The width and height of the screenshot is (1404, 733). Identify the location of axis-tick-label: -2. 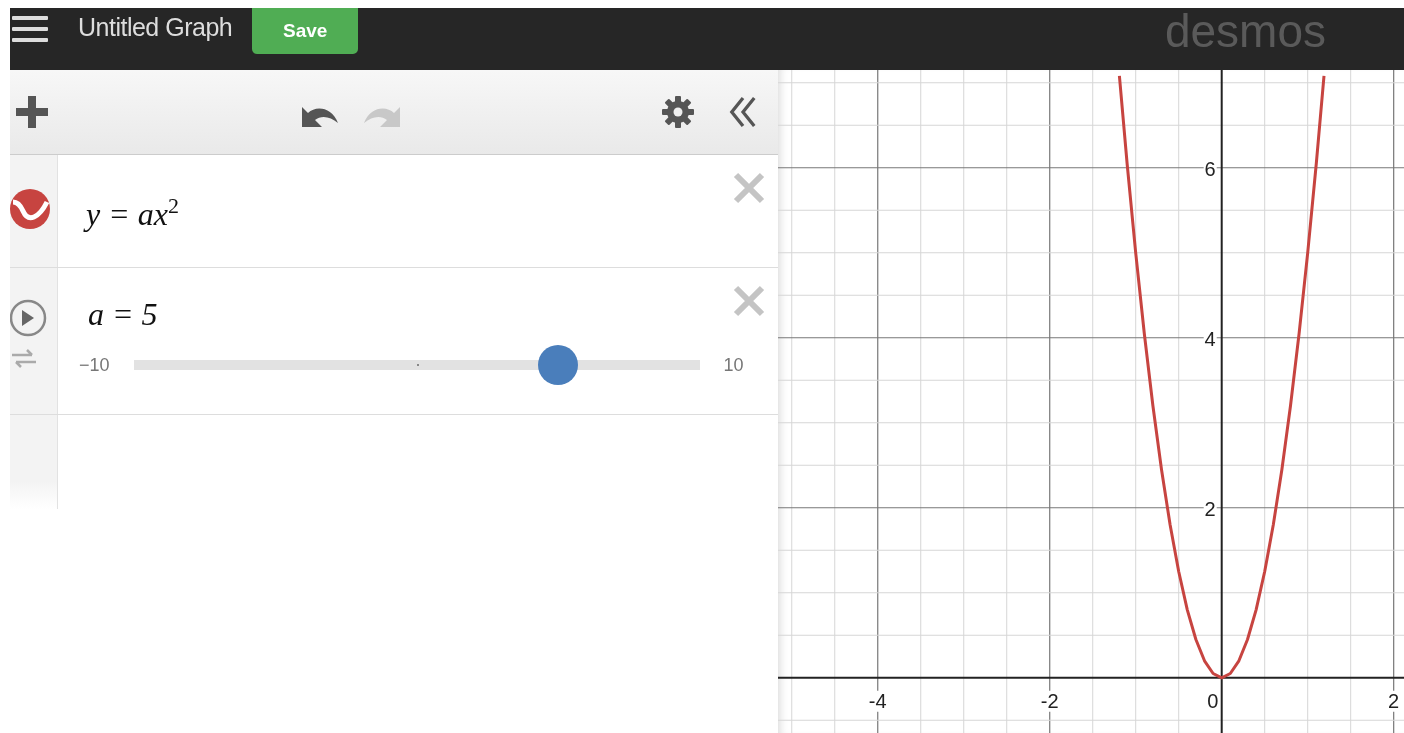
(1049, 700).